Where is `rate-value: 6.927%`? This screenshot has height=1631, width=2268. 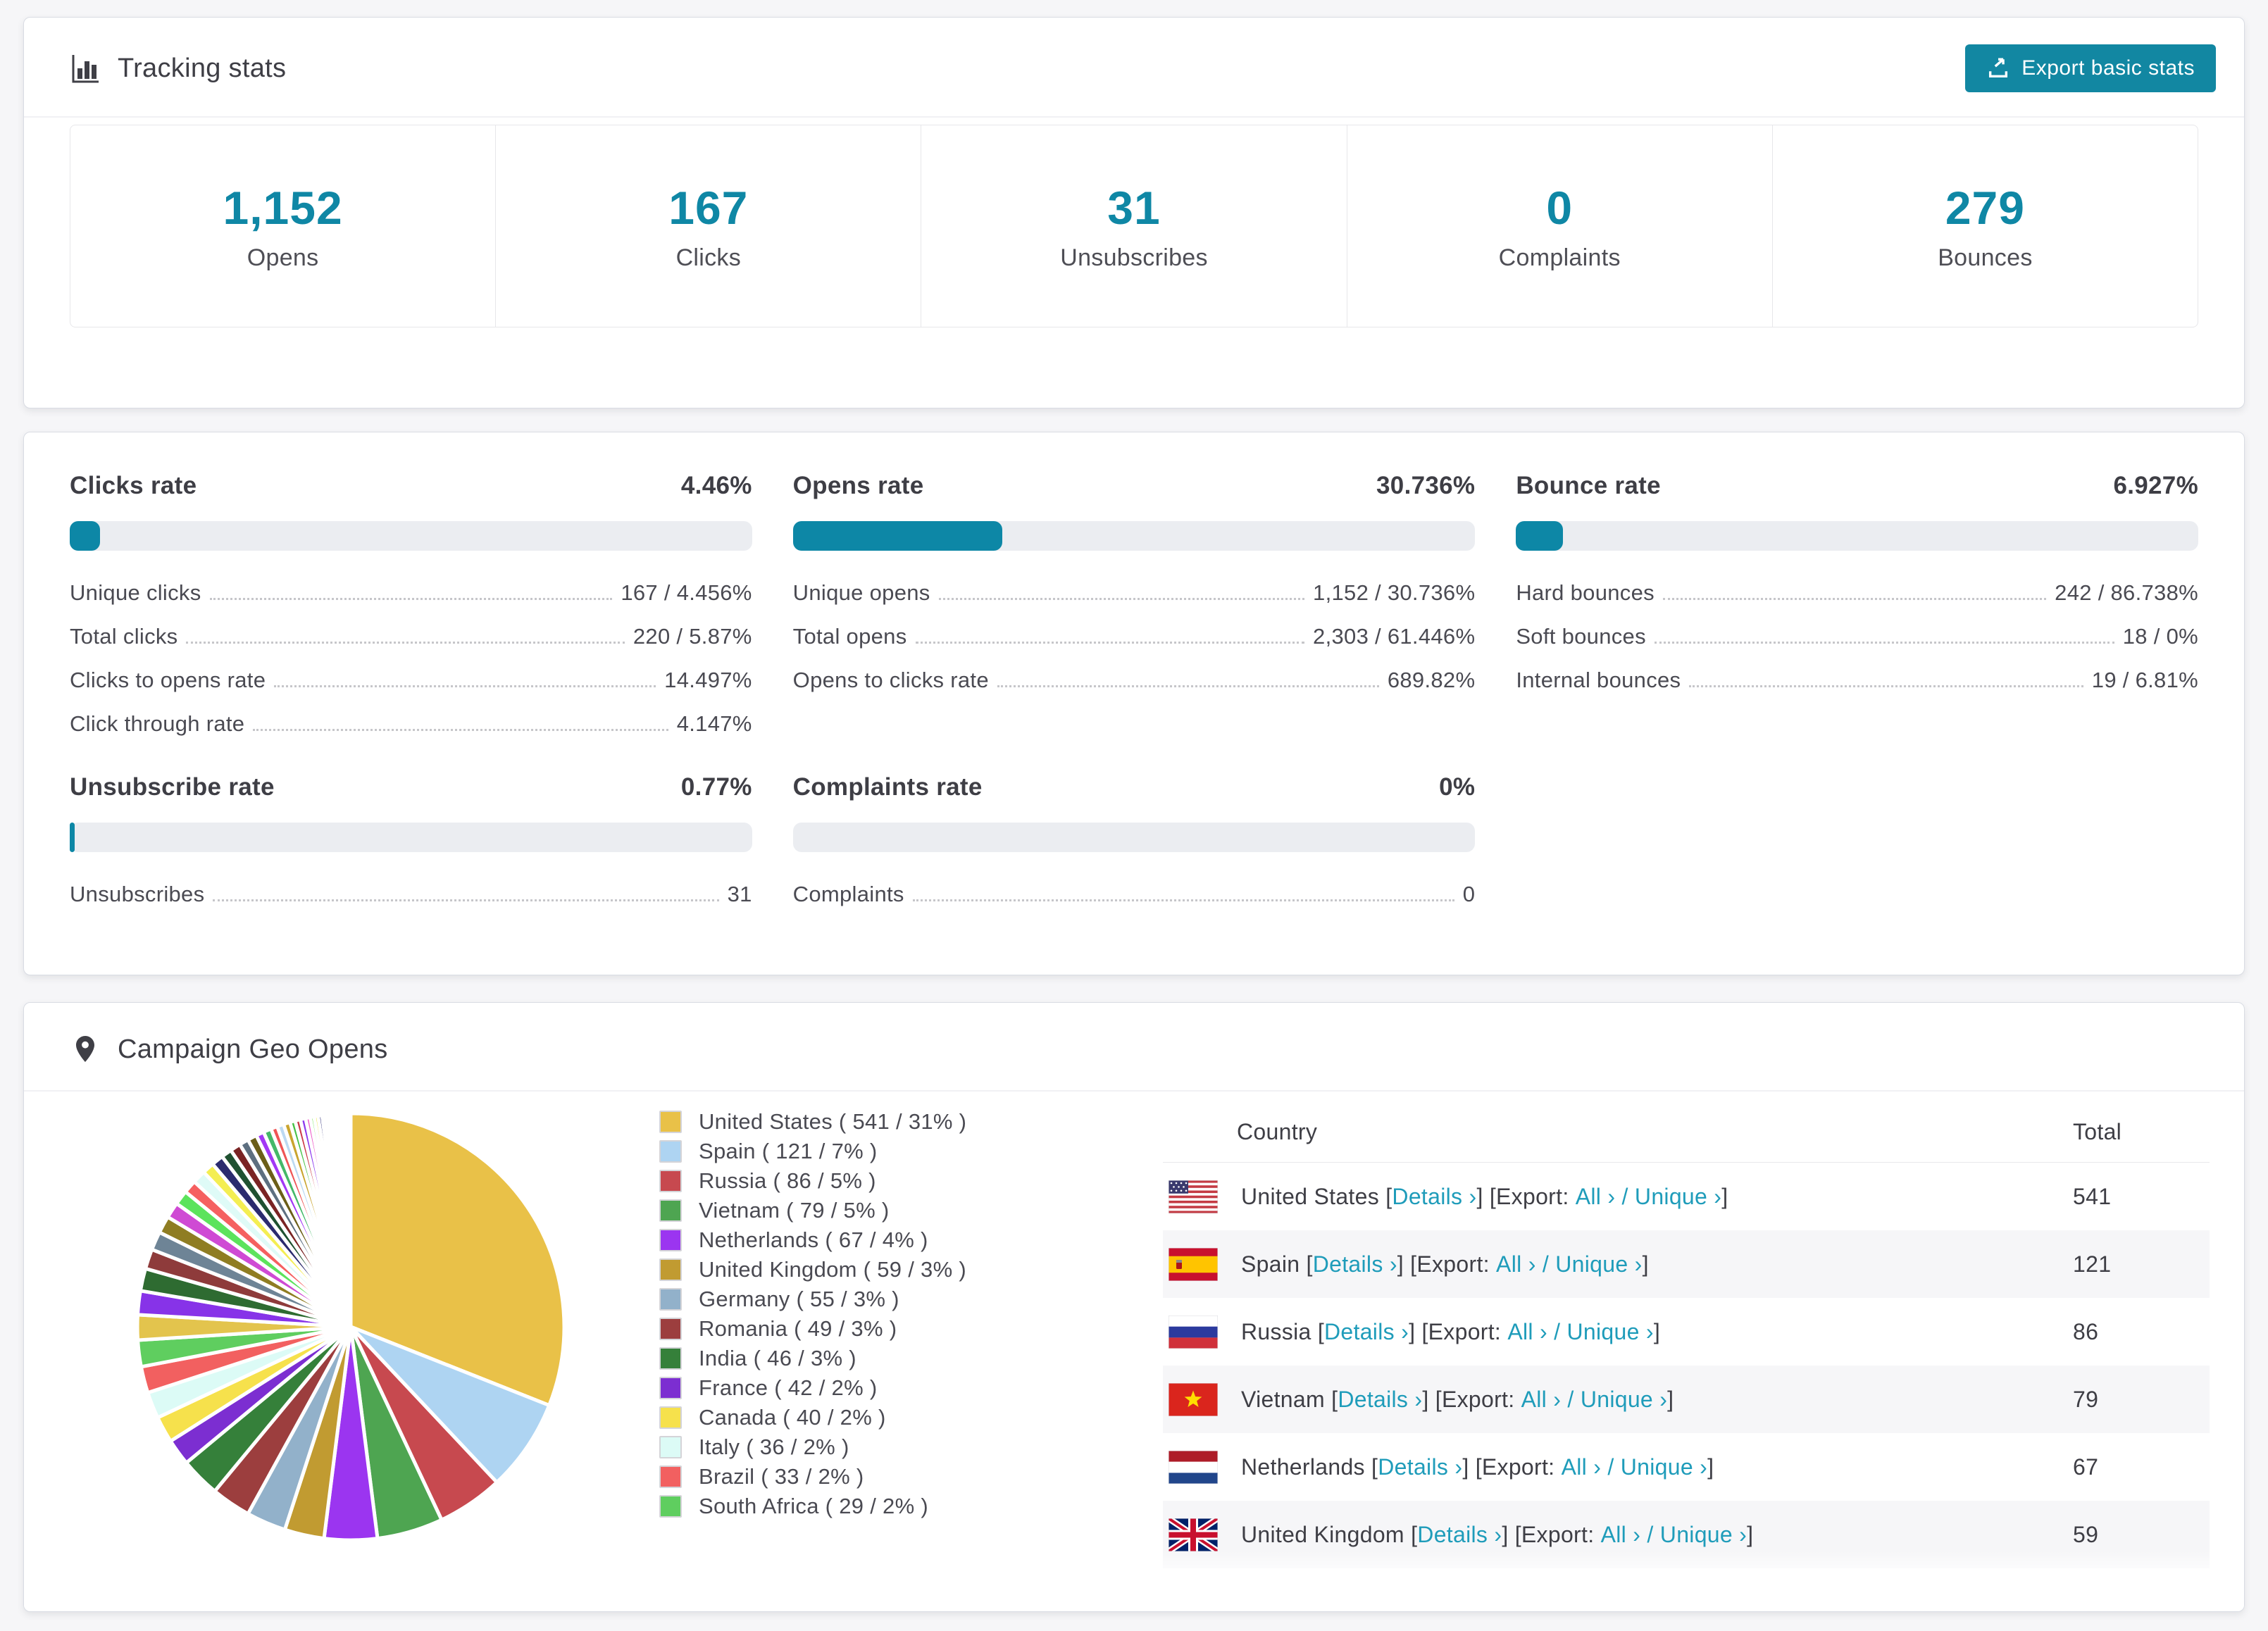 rate-value: 6.927% is located at coordinates (2155, 485).